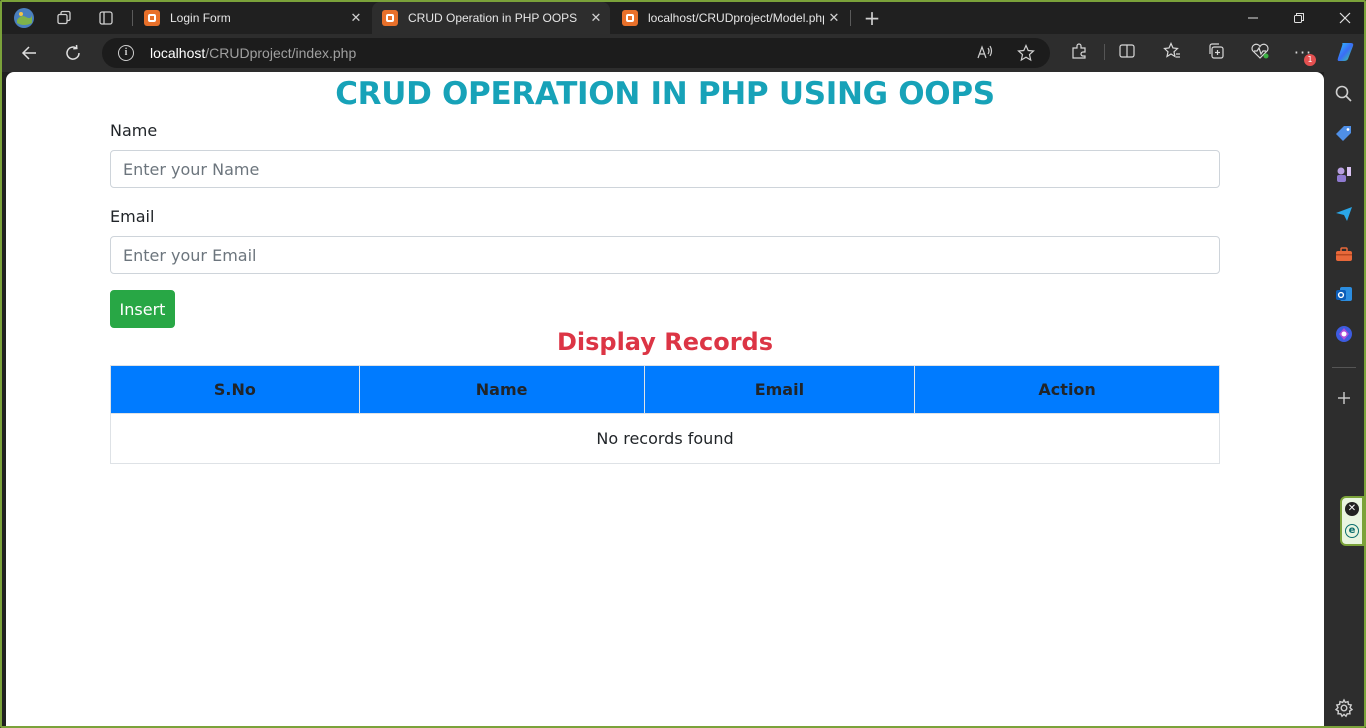 The height and width of the screenshot is (728, 1366). I want to click on send-icon, so click(1344, 214).